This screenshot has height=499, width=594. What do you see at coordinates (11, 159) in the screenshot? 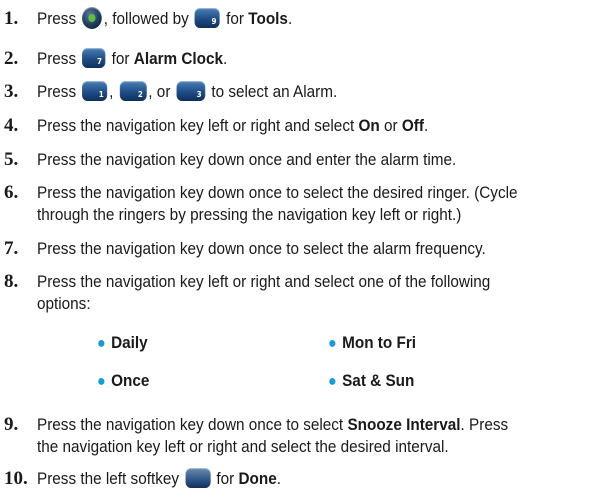
I see `step-number: 5.` at bounding box center [11, 159].